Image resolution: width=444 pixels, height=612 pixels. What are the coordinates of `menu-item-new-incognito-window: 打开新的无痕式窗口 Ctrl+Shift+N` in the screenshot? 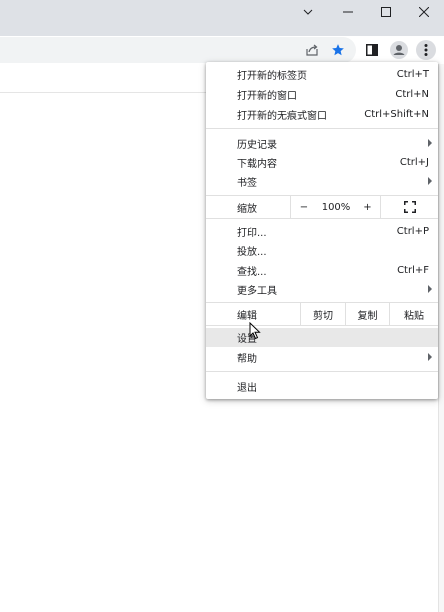 It's located at (322, 114).